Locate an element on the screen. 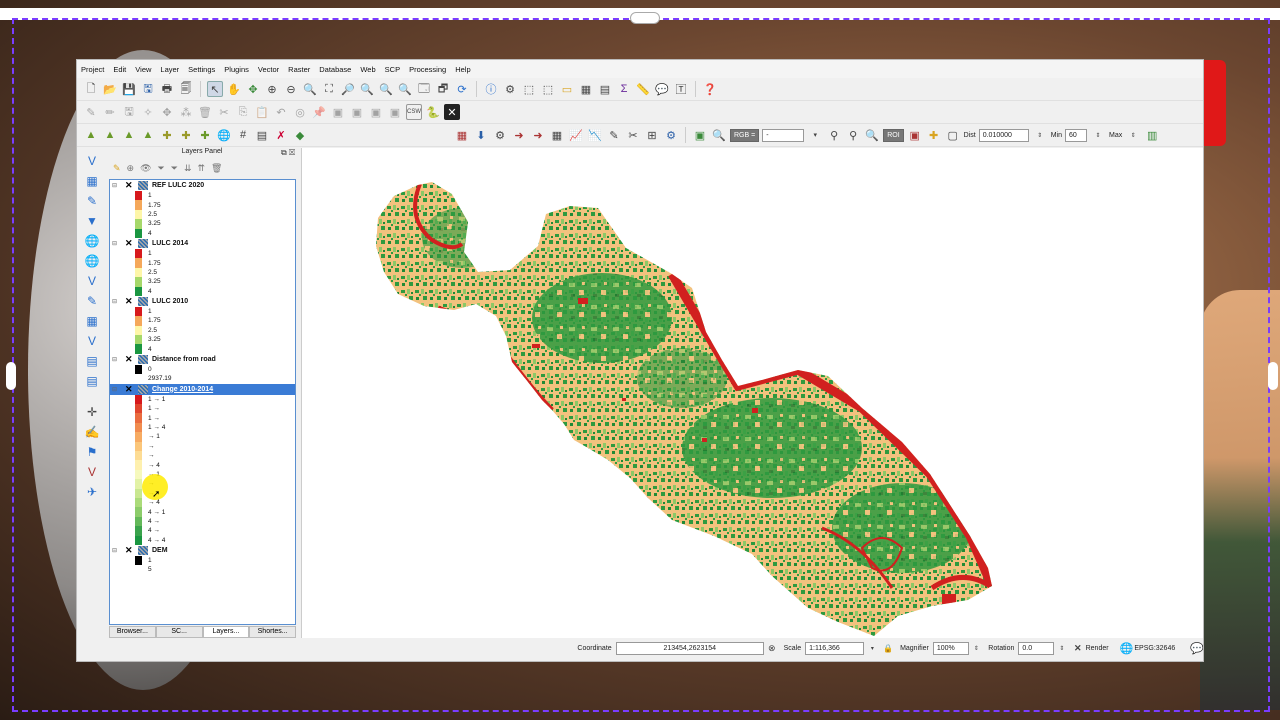 The width and height of the screenshot is (1280, 720). menu-view: View is located at coordinates (143, 69).